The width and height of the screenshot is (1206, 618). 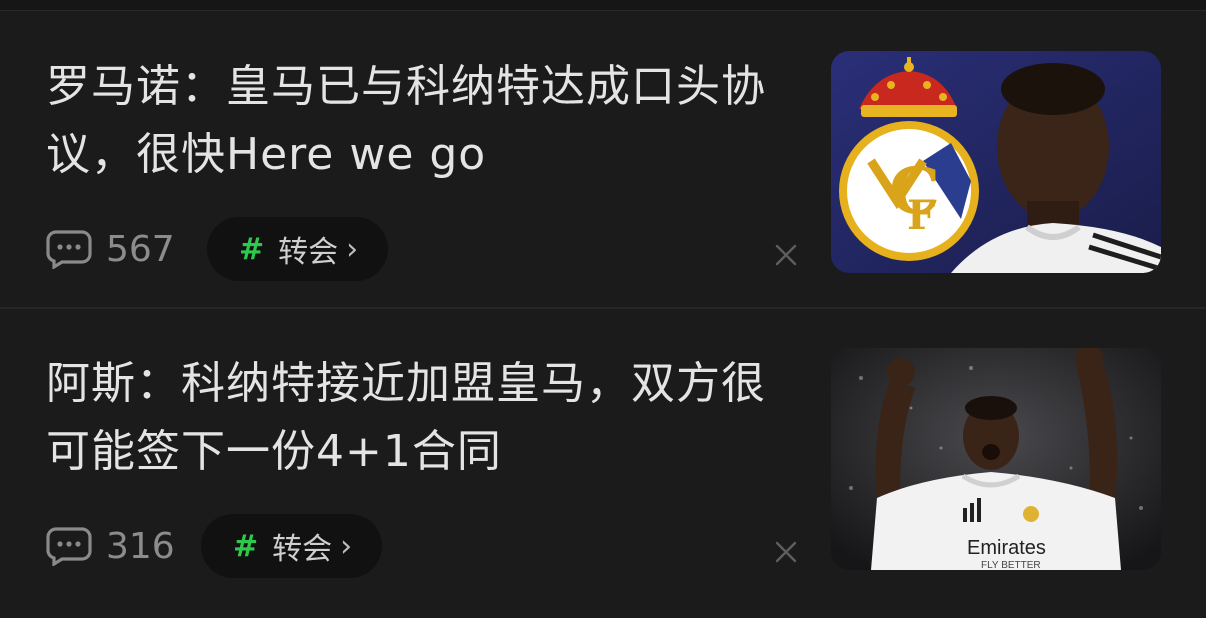 I want to click on image-player-celebrating: Emirates FLY BETTER, so click(x=996, y=459).